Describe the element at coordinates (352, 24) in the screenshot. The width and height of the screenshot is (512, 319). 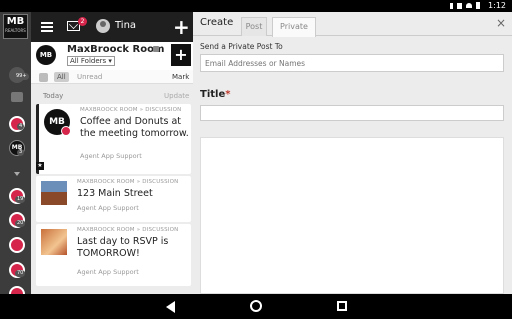
I see `create-tab-bar: Create Post Private ×` at that location.